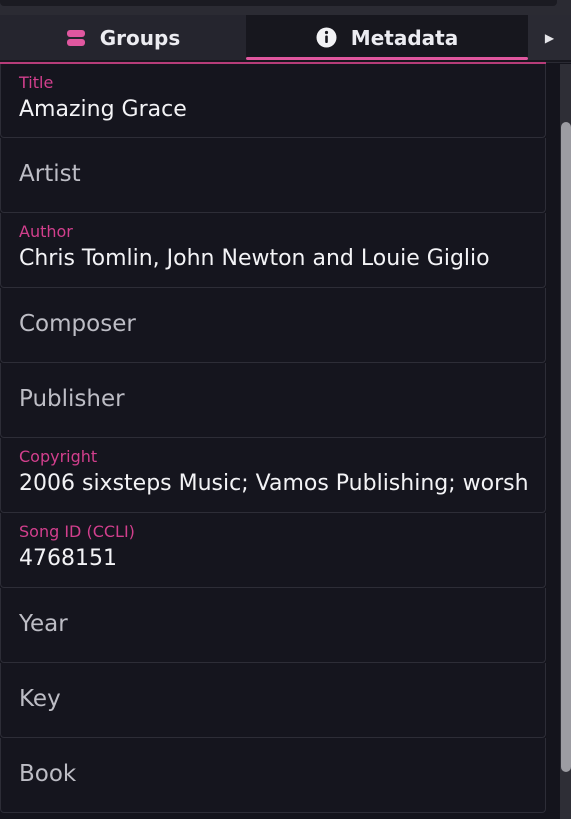  What do you see at coordinates (36, 82) in the screenshot?
I see `title-field-label: Title` at bounding box center [36, 82].